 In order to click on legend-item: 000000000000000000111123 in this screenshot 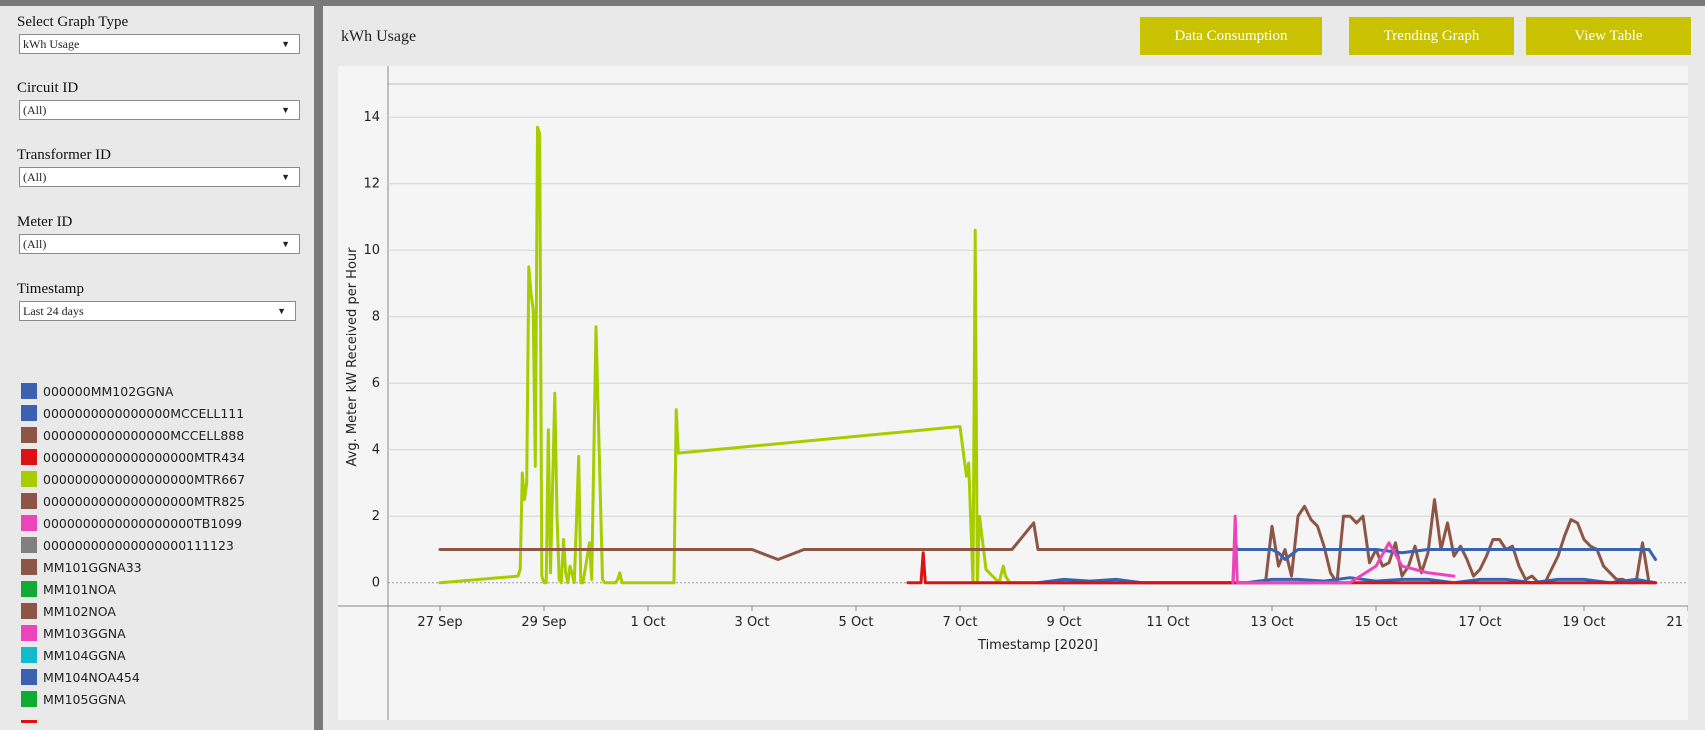, I will do `click(133, 545)`.